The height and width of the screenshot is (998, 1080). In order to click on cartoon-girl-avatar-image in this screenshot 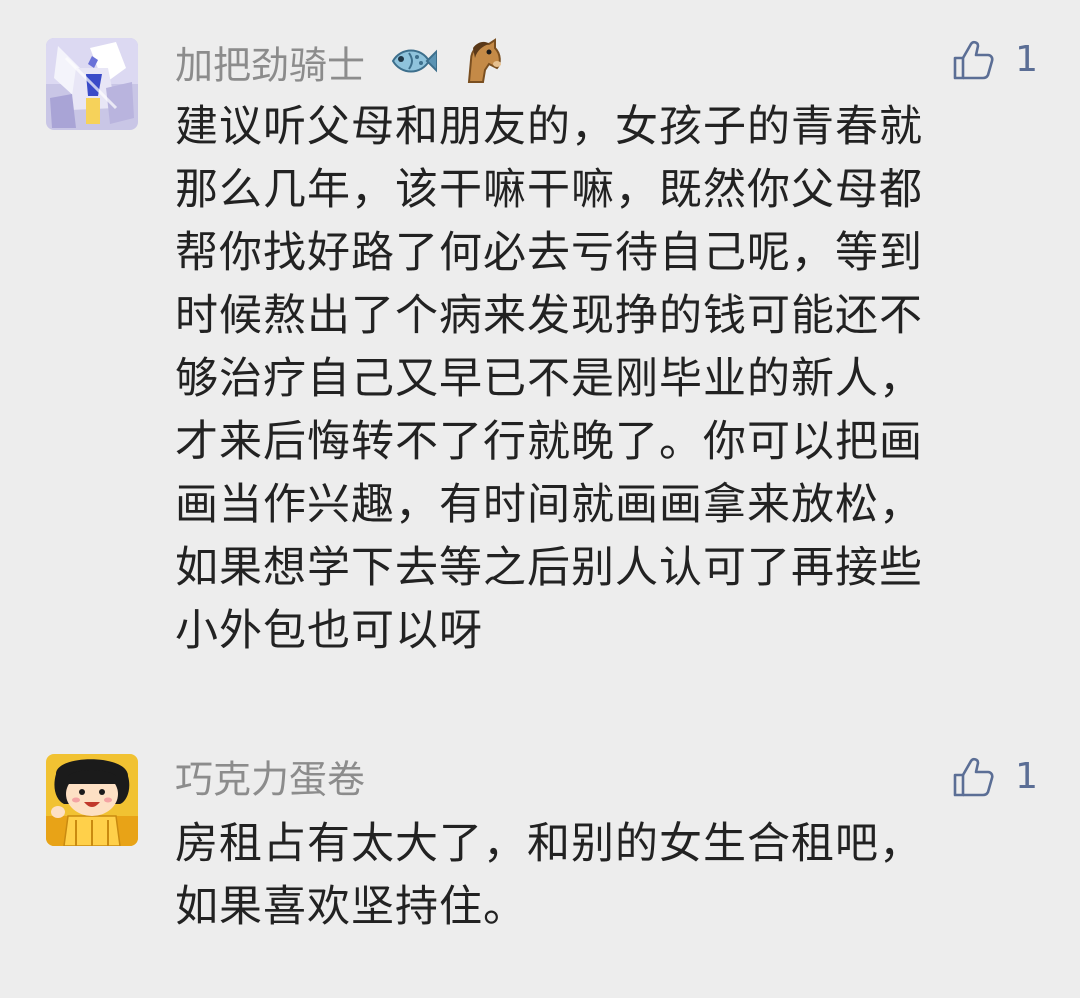, I will do `click(92, 800)`.